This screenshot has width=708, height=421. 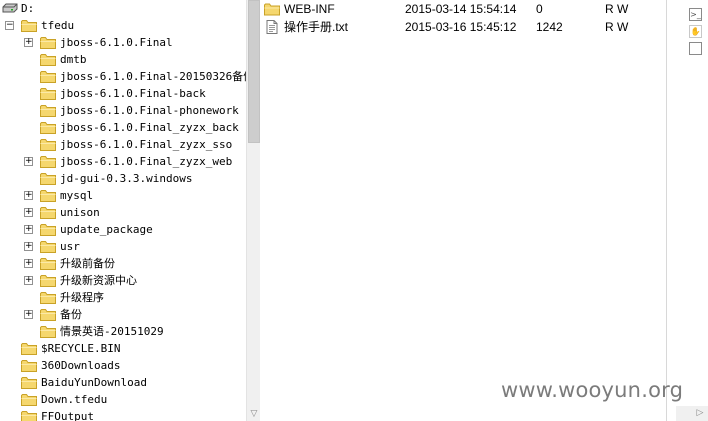 What do you see at coordinates (10, 8) in the screenshot?
I see `drive-icon` at bounding box center [10, 8].